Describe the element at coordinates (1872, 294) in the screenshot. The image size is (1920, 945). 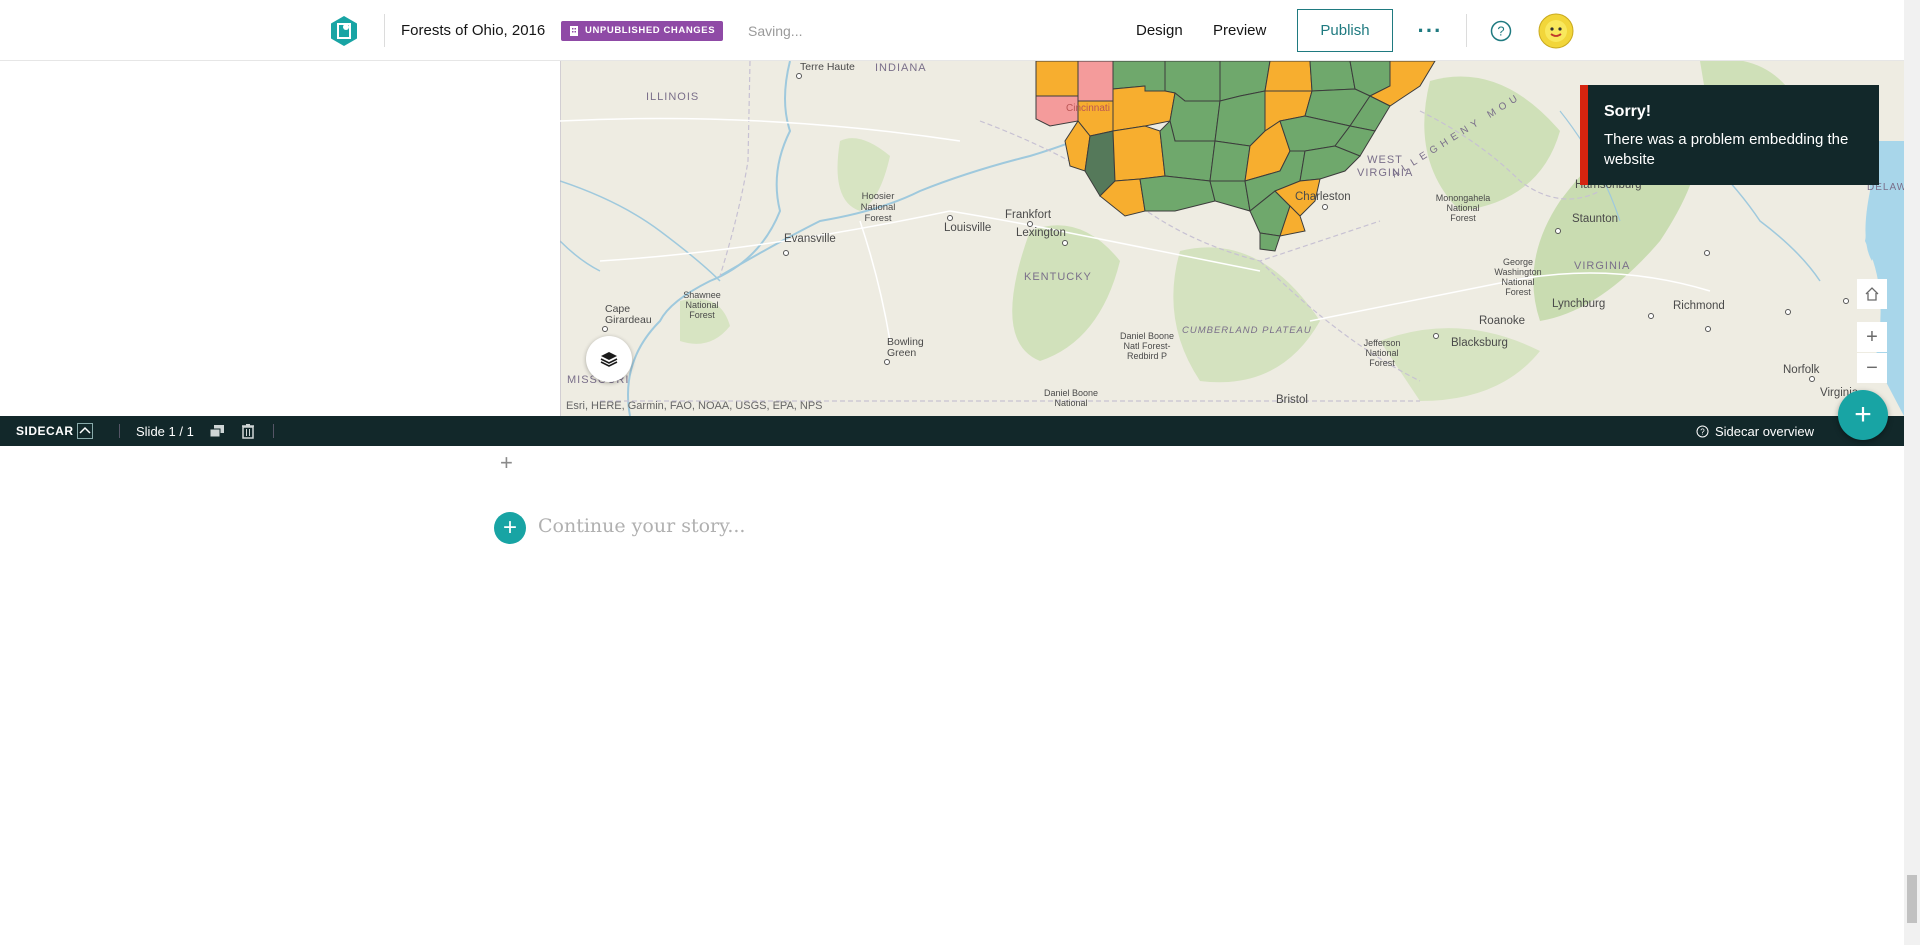
I see `home-icon` at that location.